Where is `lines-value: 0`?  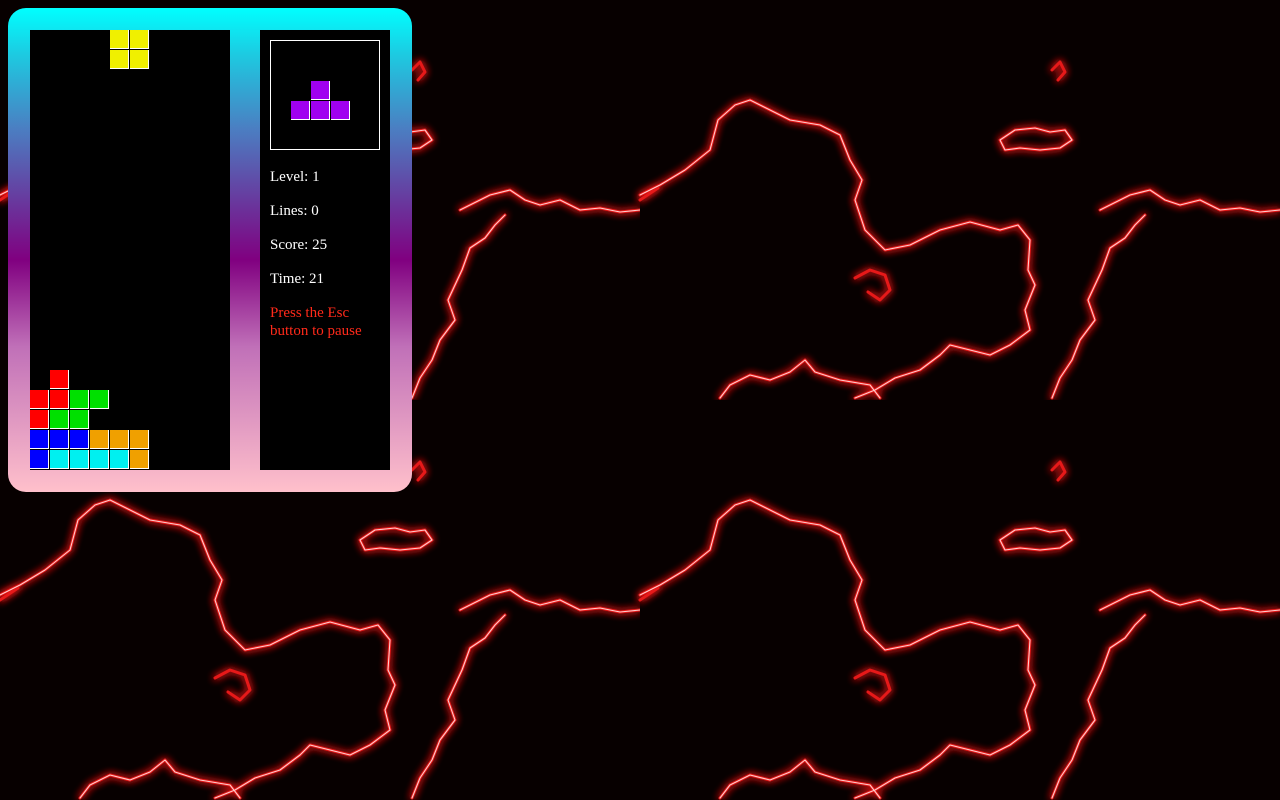 lines-value: 0 is located at coordinates (315, 211).